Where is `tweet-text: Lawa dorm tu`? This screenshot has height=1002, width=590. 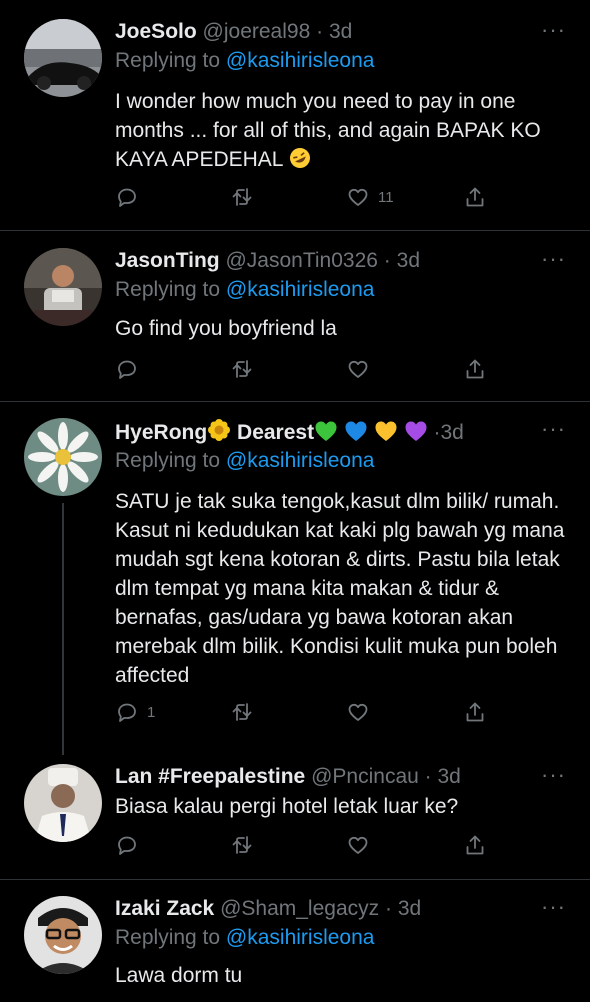 tweet-text: Lawa dorm tu is located at coordinates (179, 975).